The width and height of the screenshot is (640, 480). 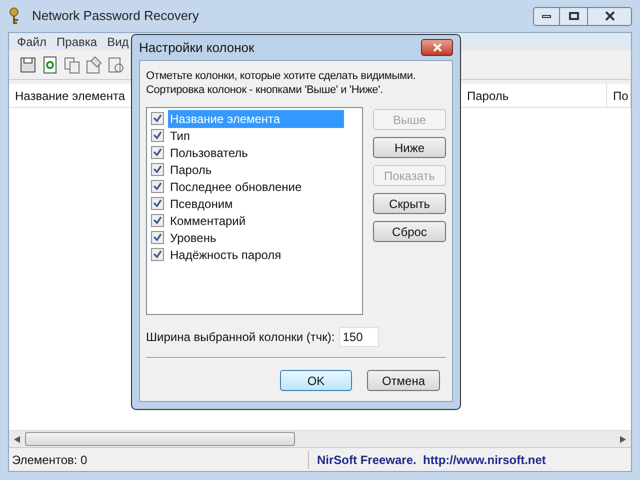 I want to click on scroll-right-icon, so click(x=623, y=439).